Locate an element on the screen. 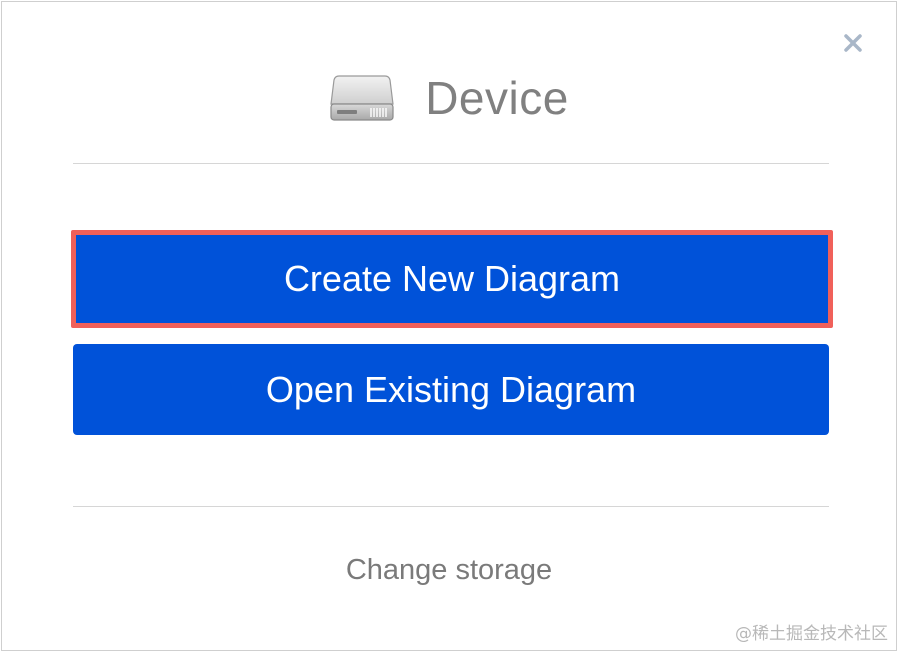  watermark: @稀土掘金技术社区 is located at coordinates (811, 634).